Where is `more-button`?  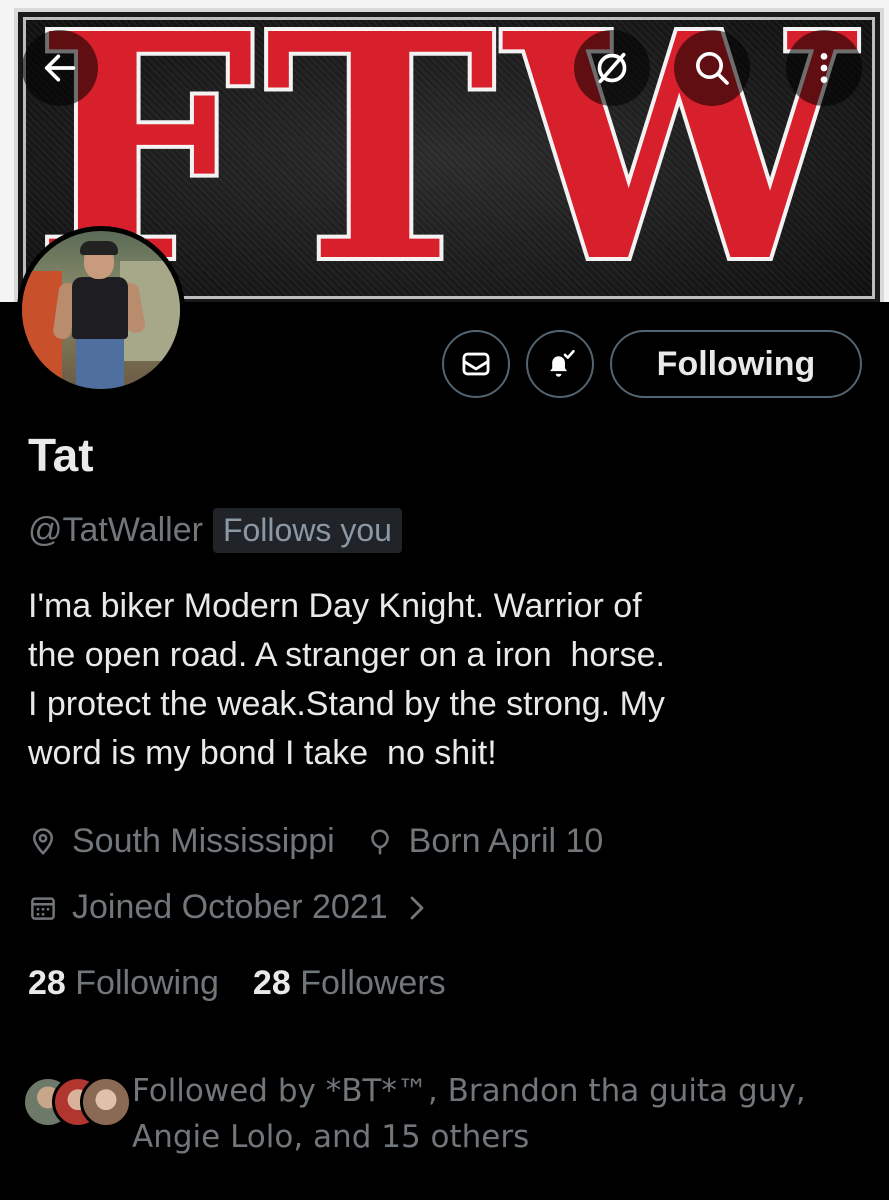
more-button is located at coordinates (824, 68).